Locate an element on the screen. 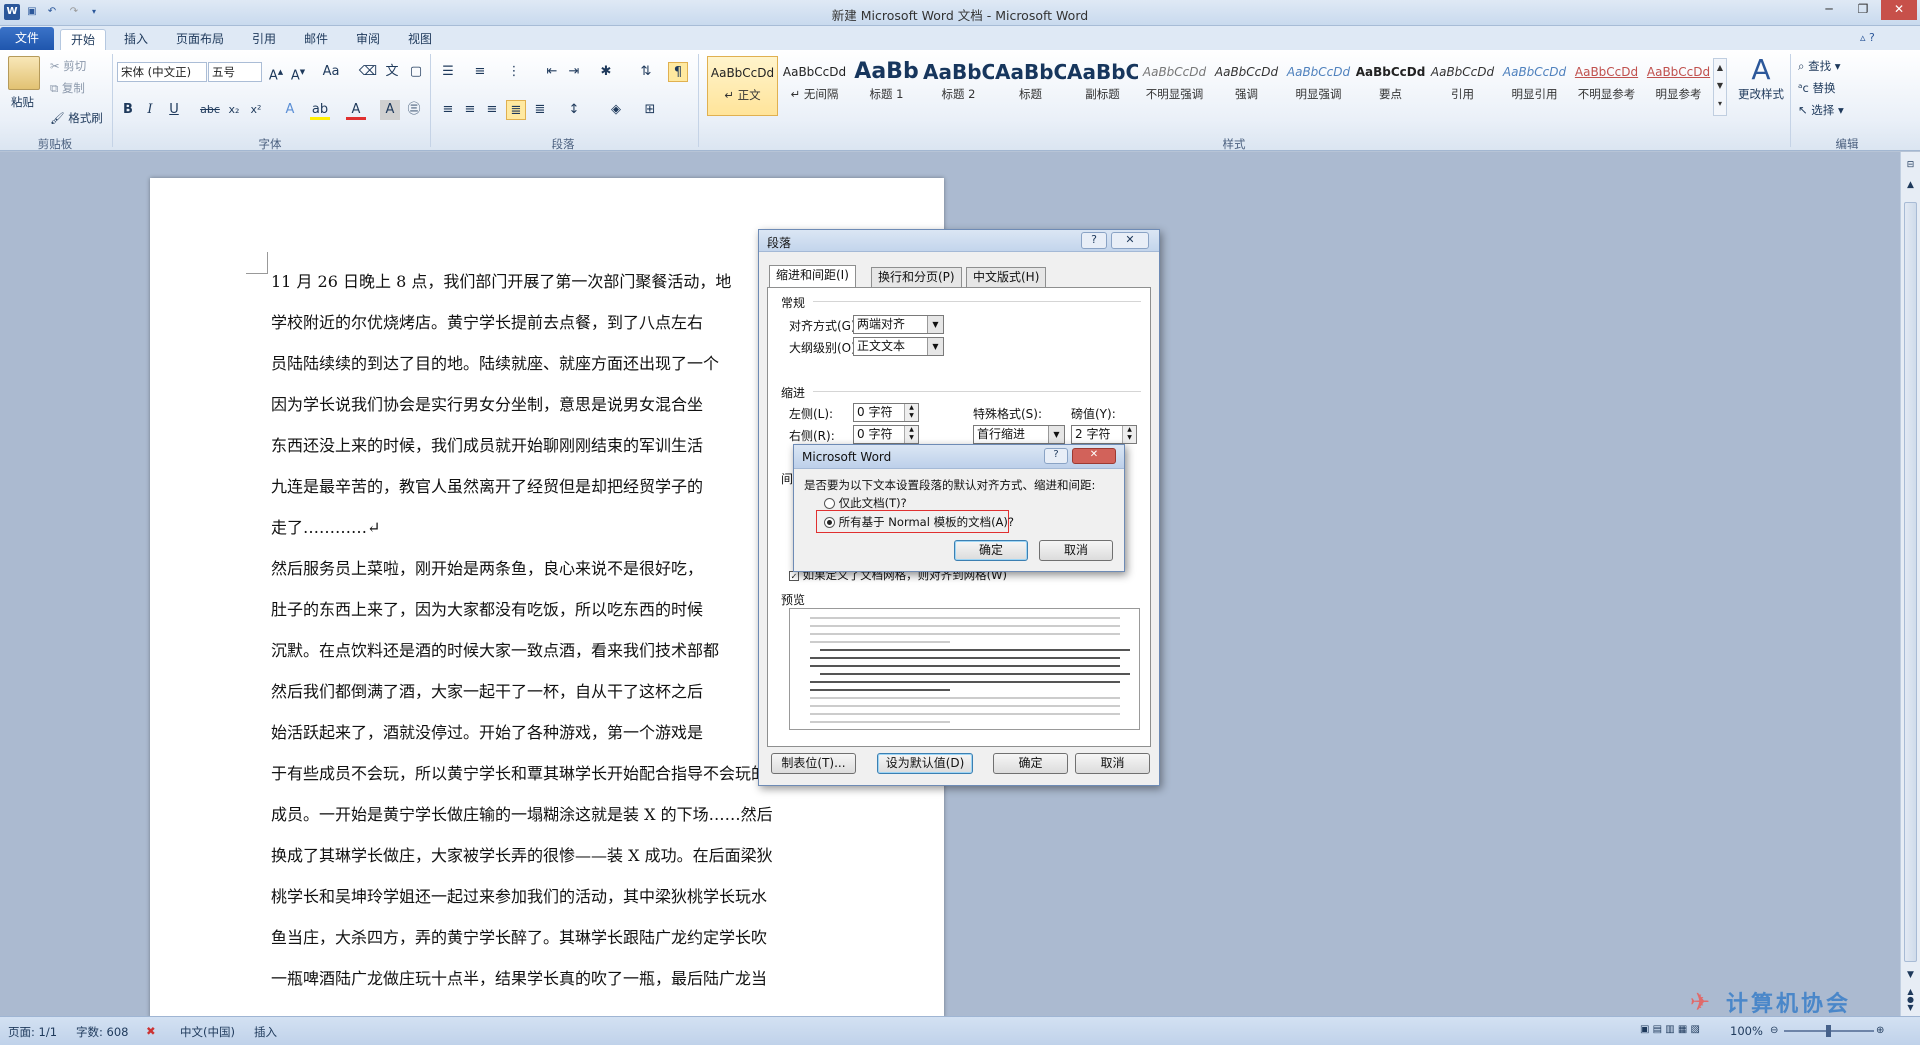  zoom-thumb is located at coordinates (1828, 1031).